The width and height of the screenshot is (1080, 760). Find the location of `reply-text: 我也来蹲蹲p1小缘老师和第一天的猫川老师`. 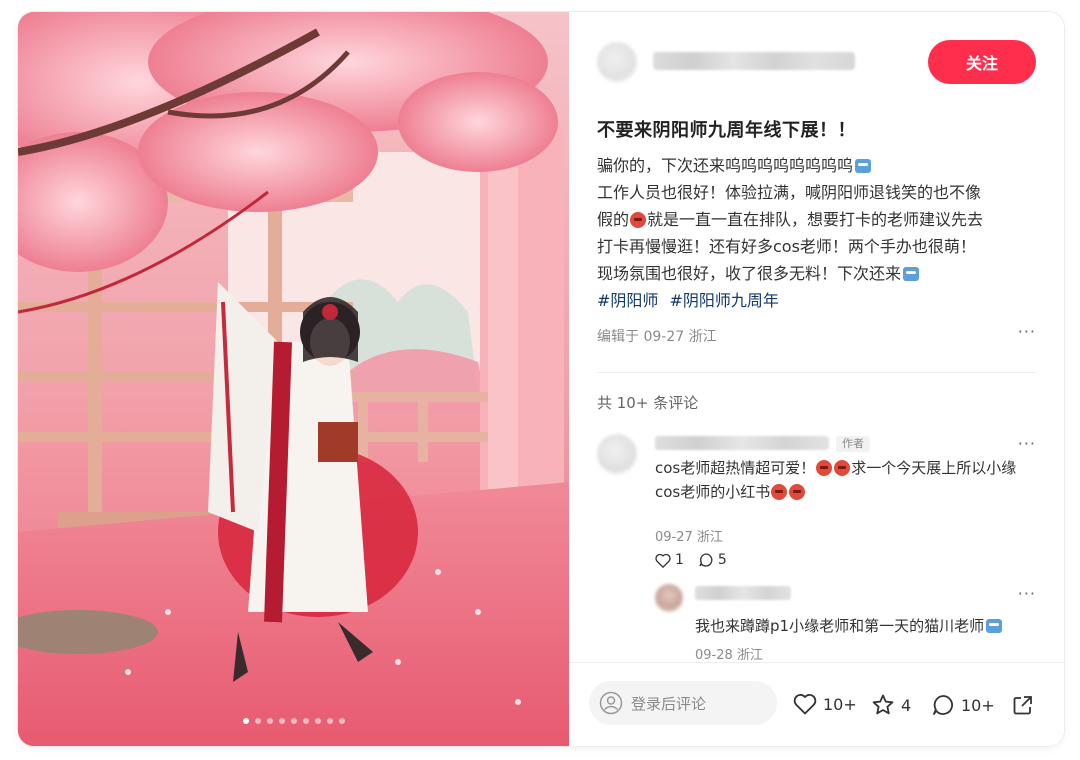

reply-text: 我也来蹲蹲p1小缘老师和第一天的猫川老师 is located at coordinates (855, 626).